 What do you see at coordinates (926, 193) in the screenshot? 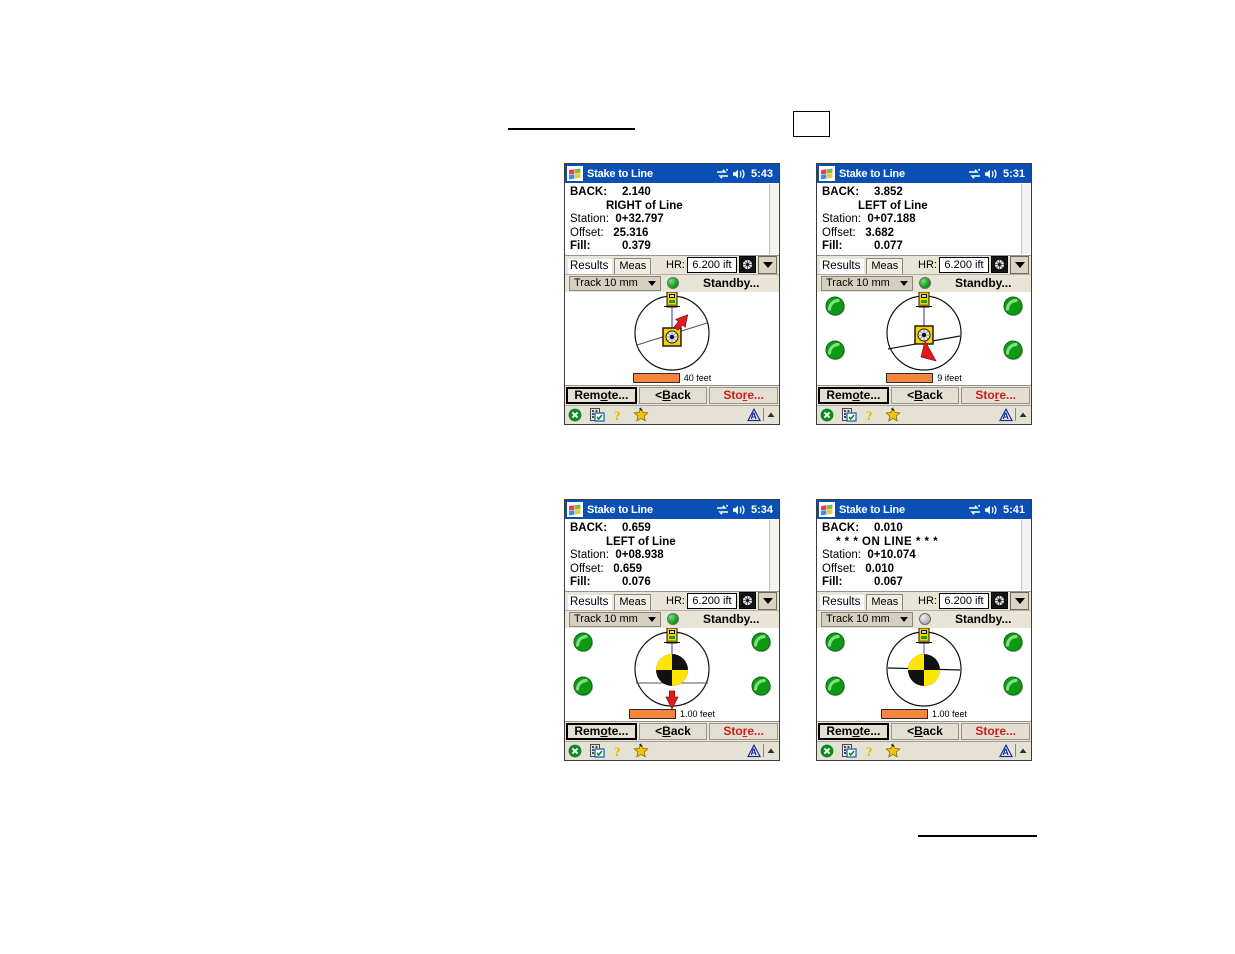
I see `back-row: BACK: 3.852` at bounding box center [926, 193].